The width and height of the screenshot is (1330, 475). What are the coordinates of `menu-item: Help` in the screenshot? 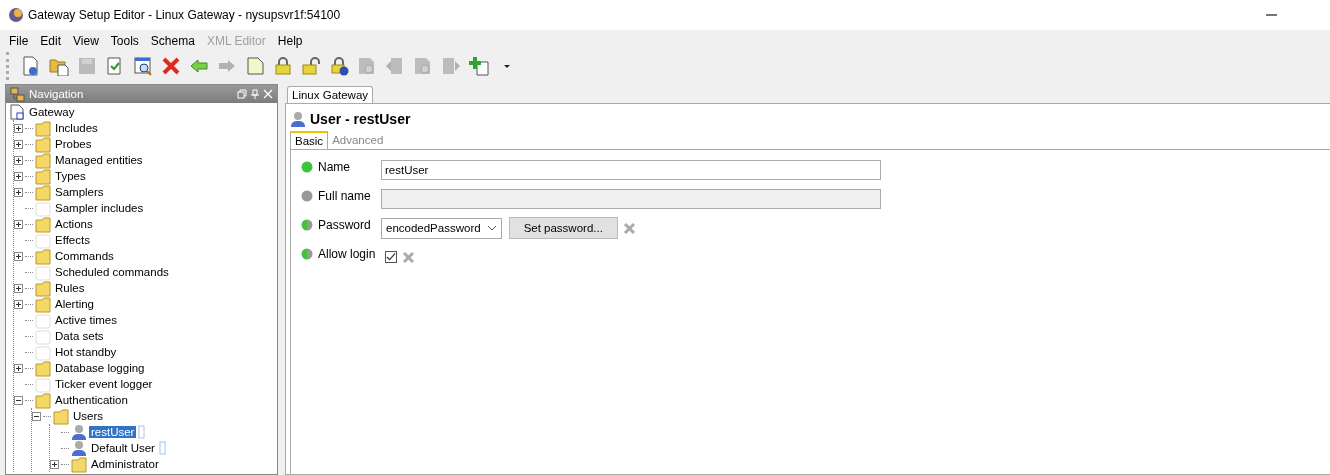 It's located at (290, 41).